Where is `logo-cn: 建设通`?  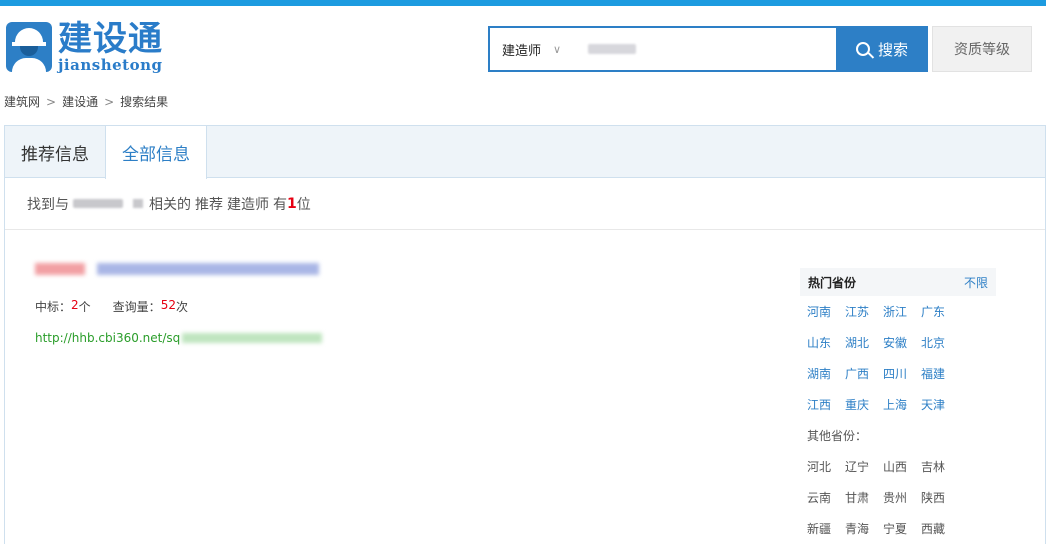 logo-cn: 建设通 is located at coordinates (110, 39).